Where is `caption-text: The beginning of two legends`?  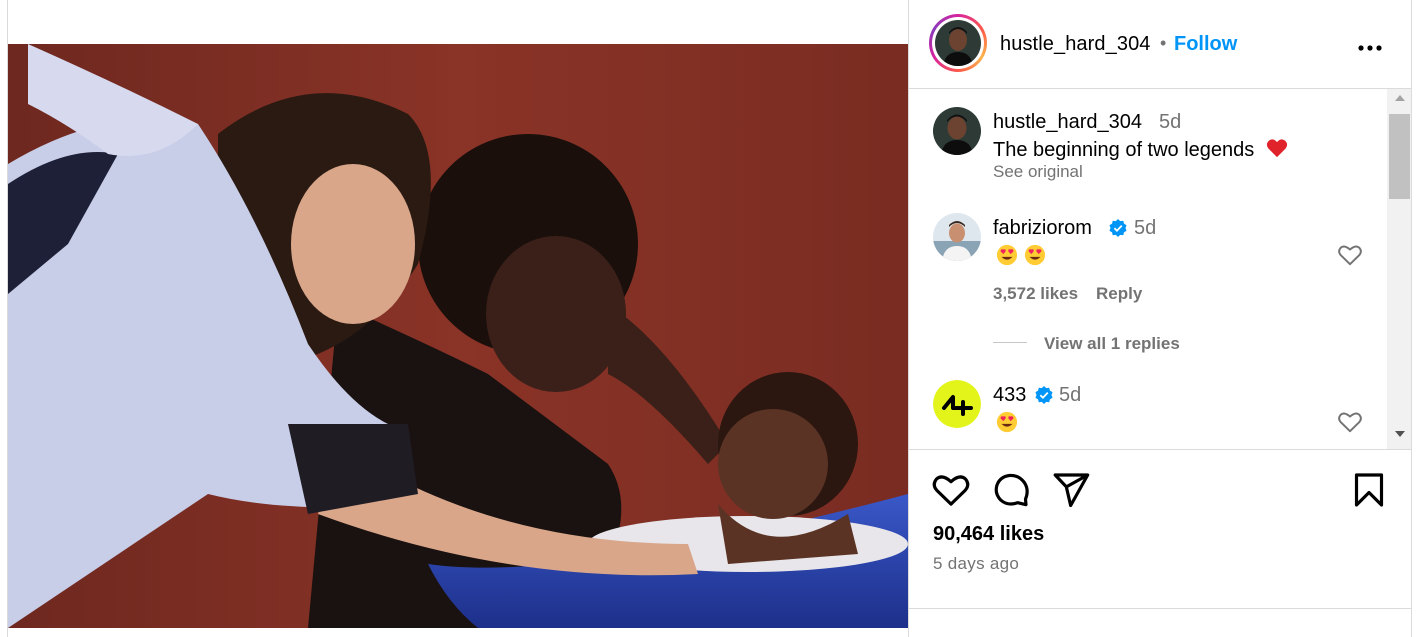 caption-text: The beginning of two legends is located at coordinates (1140, 150).